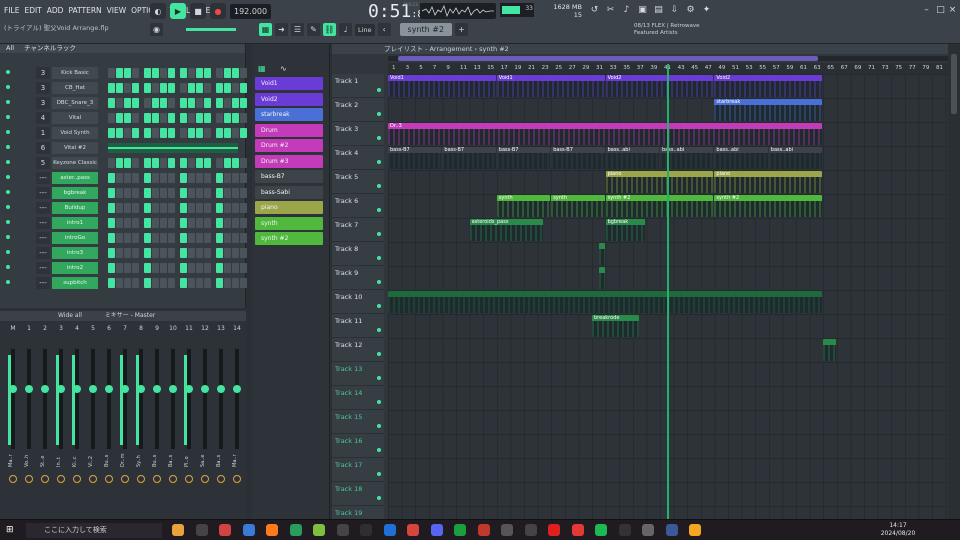 This screenshot has height=540, width=960. What do you see at coordinates (313, 29) in the screenshot?
I see `pencil-icon: ✎` at bounding box center [313, 29].